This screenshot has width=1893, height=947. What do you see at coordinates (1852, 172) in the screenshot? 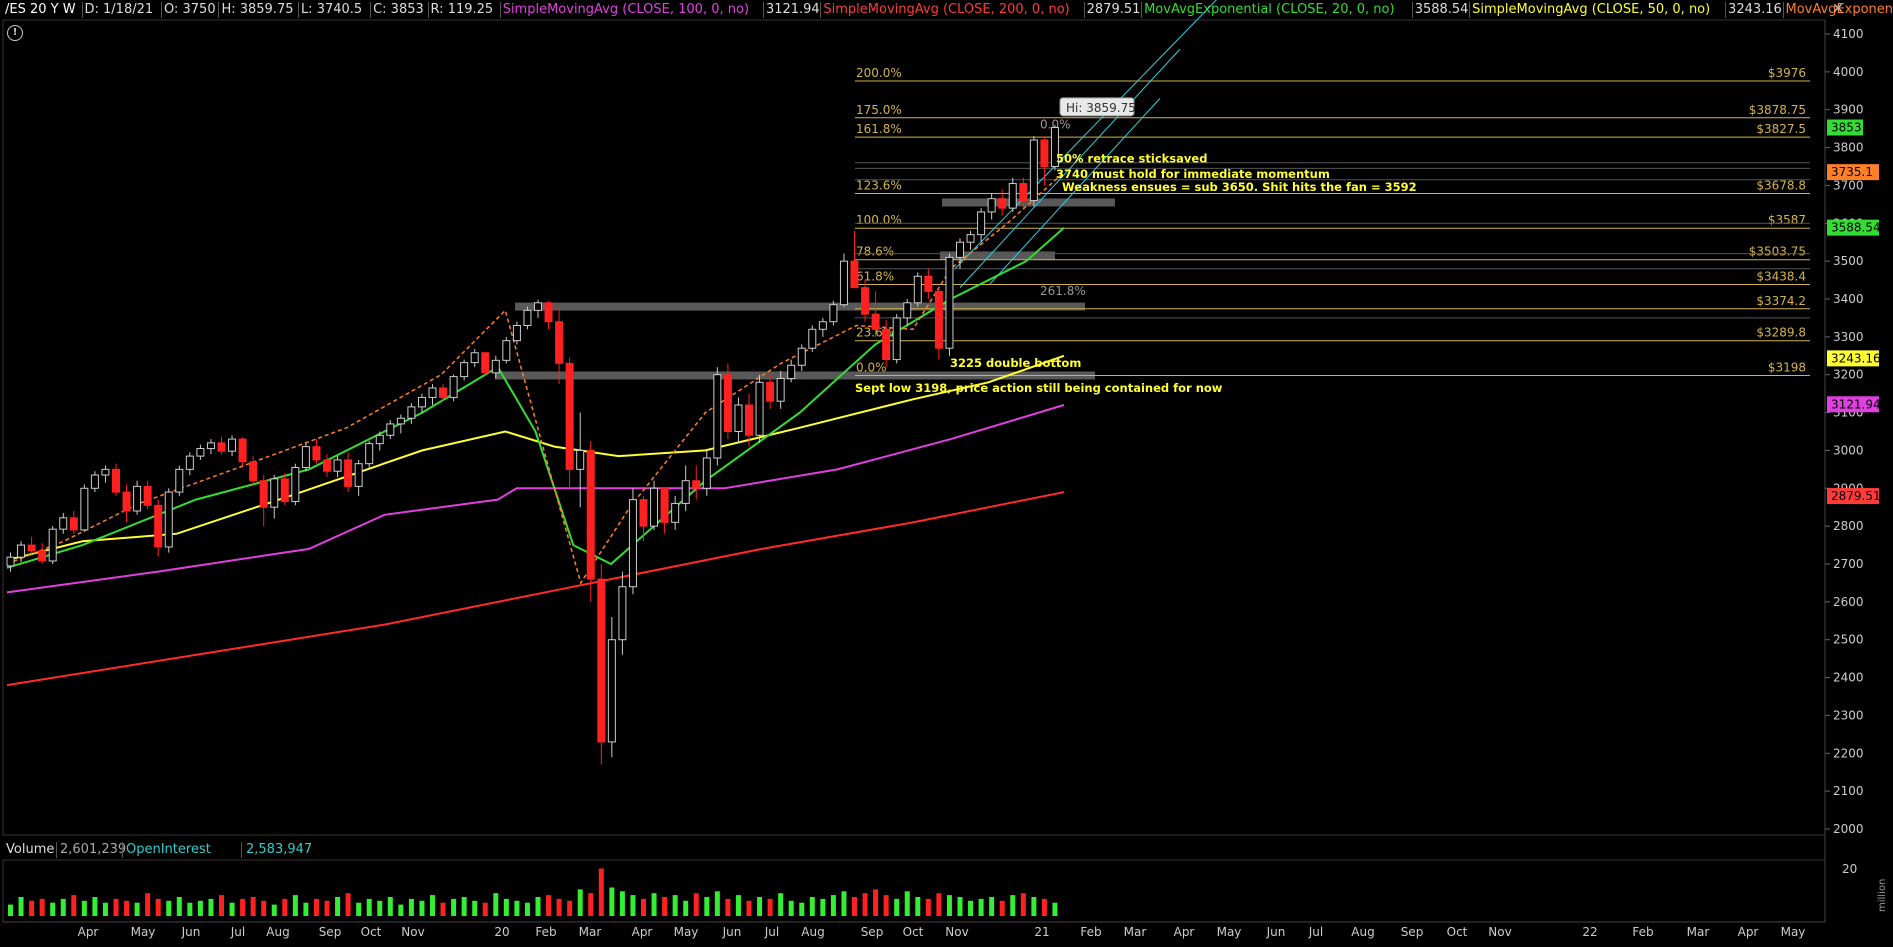
I see `price-marker-text-0: 3735.1` at bounding box center [1852, 172].